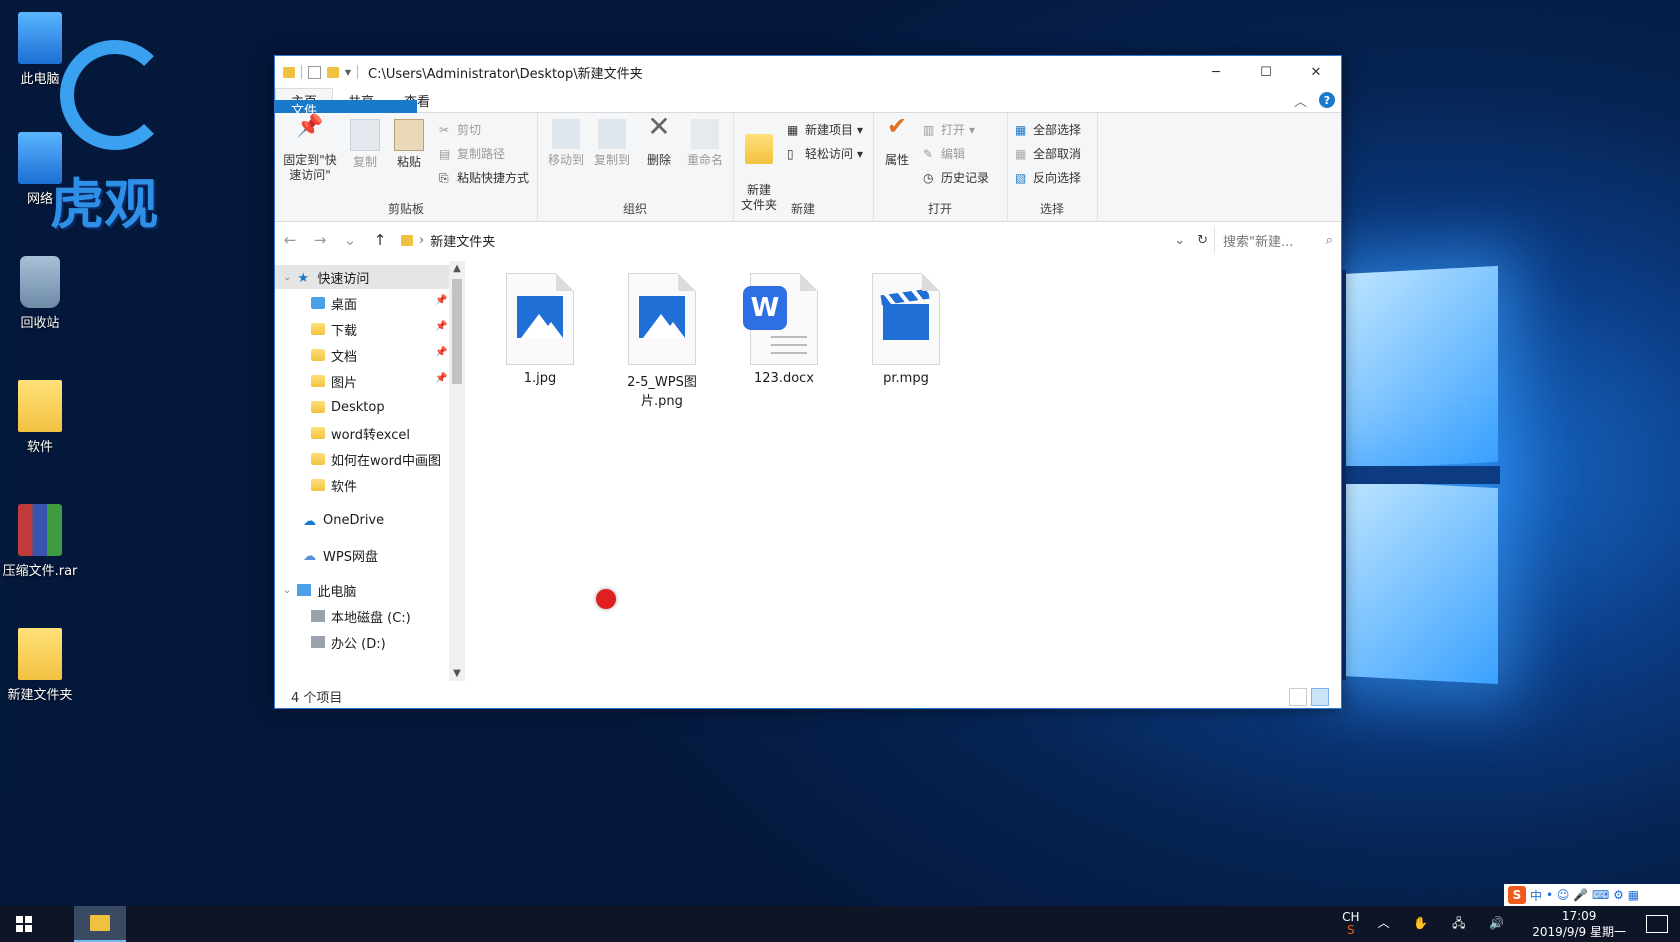 This screenshot has width=1680, height=942. What do you see at coordinates (100, 924) in the screenshot?
I see `taskbar-file-explorer` at bounding box center [100, 924].